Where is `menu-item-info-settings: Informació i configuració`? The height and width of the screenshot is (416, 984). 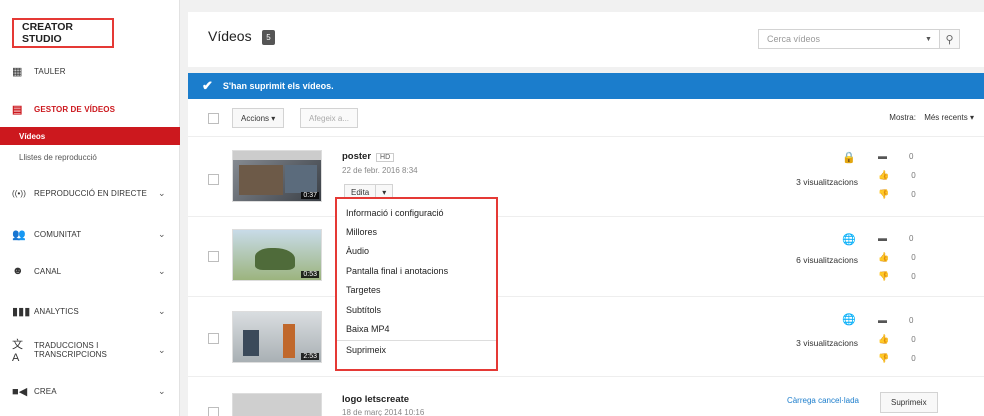
menu-item-info-settings: Informació i configuració is located at coordinates (416, 212).